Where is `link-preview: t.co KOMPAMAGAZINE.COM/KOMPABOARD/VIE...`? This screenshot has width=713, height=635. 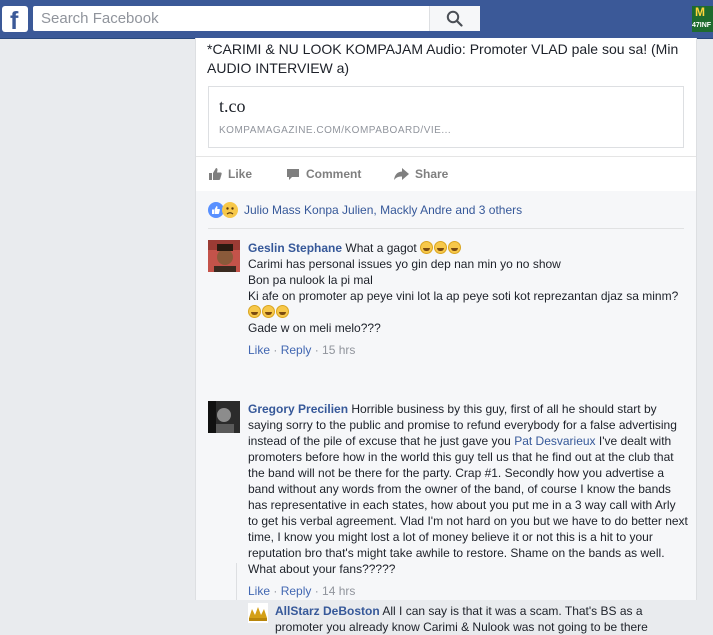
link-preview: t.co KOMPAMAGAZINE.COM/KOMPABOARD/VIE... is located at coordinates (446, 117).